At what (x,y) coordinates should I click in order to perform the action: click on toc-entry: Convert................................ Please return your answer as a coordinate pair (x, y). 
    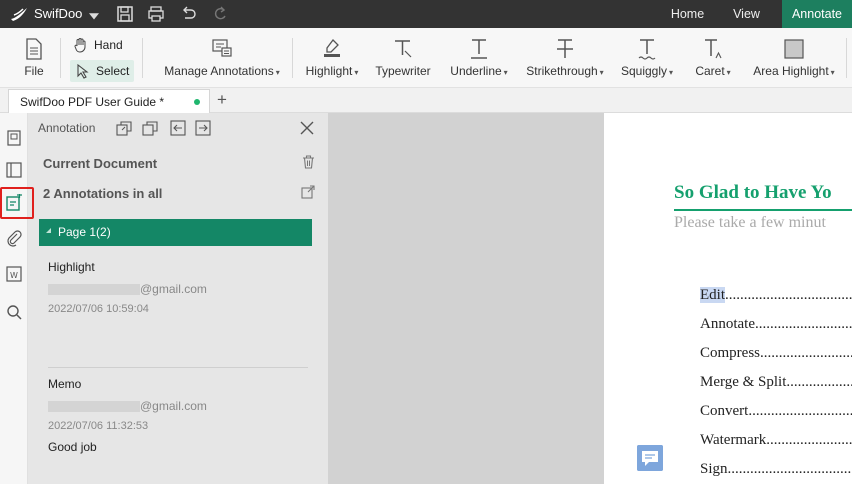
    Looking at the image, I should click on (776, 411).